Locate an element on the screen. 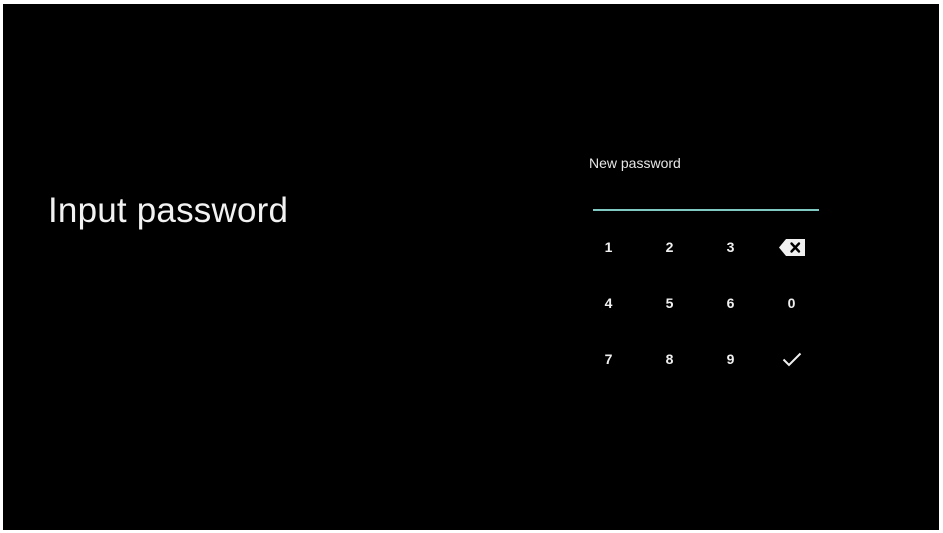  key-2: 2 is located at coordinates (669, 247).